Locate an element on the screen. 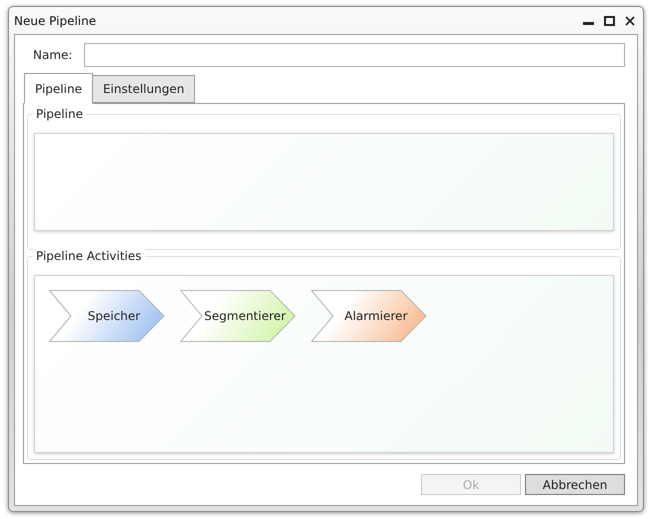 This screenshot has height=519, width=652. maximize-icon is located at coordinates (609, 21).